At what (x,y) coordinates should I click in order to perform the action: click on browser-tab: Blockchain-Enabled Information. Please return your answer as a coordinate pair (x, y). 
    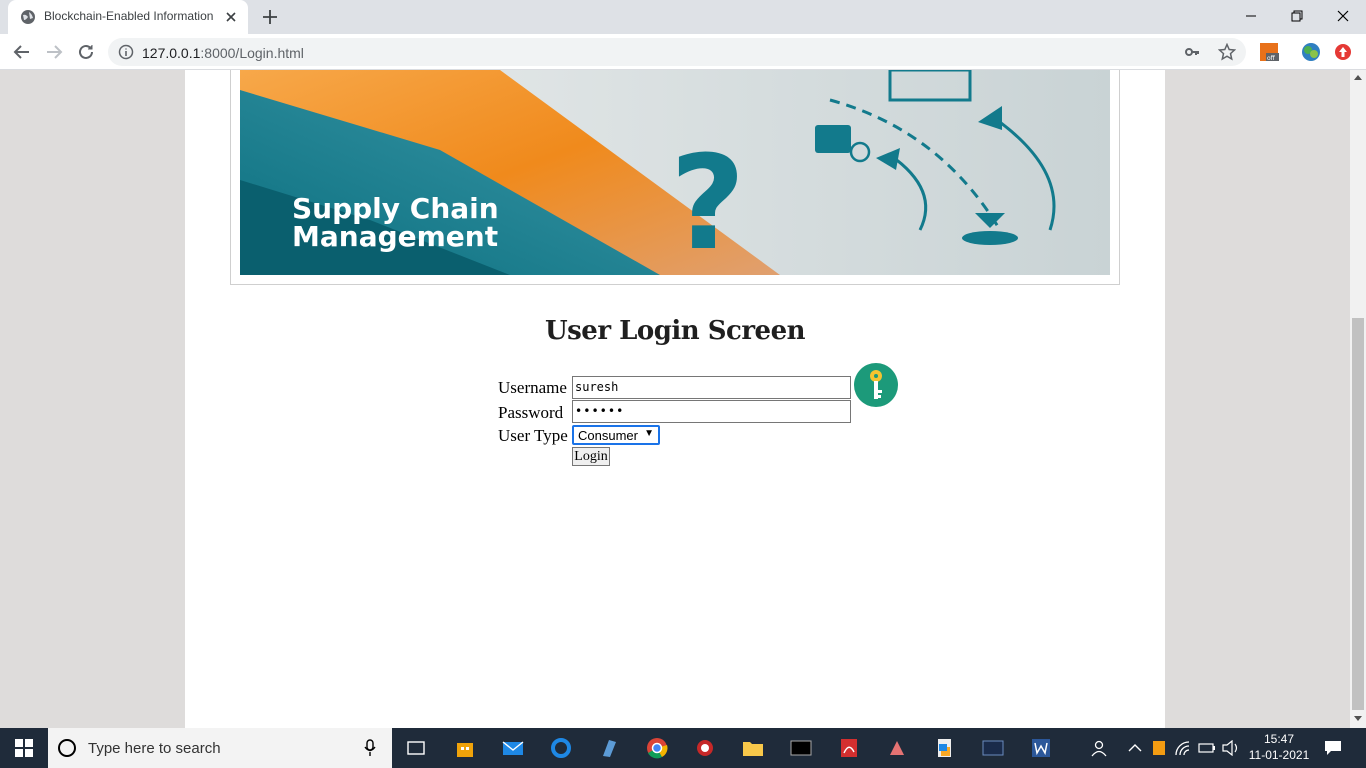
    Looking at the image, I should click on (128, 17).